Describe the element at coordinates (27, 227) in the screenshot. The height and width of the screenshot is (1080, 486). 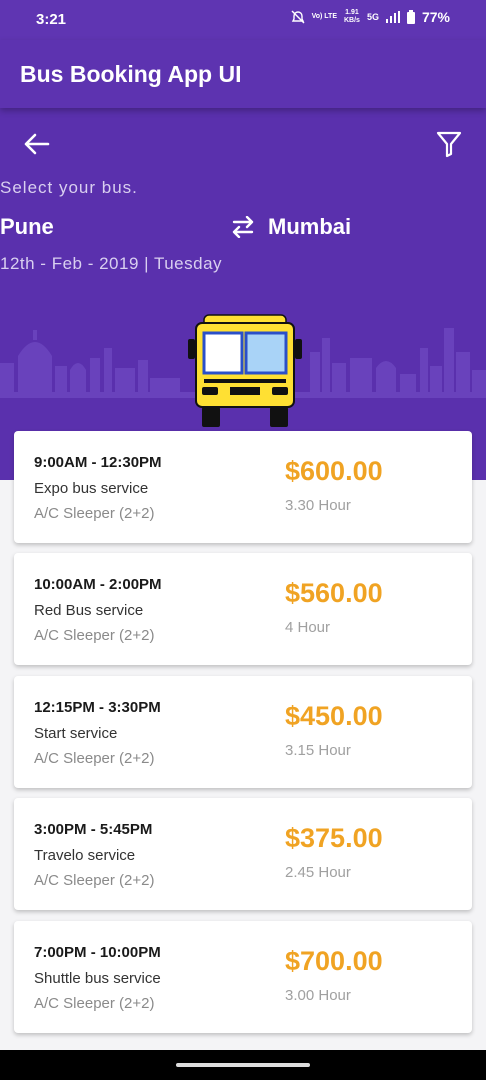
I see `from-city: Pune` at that location.